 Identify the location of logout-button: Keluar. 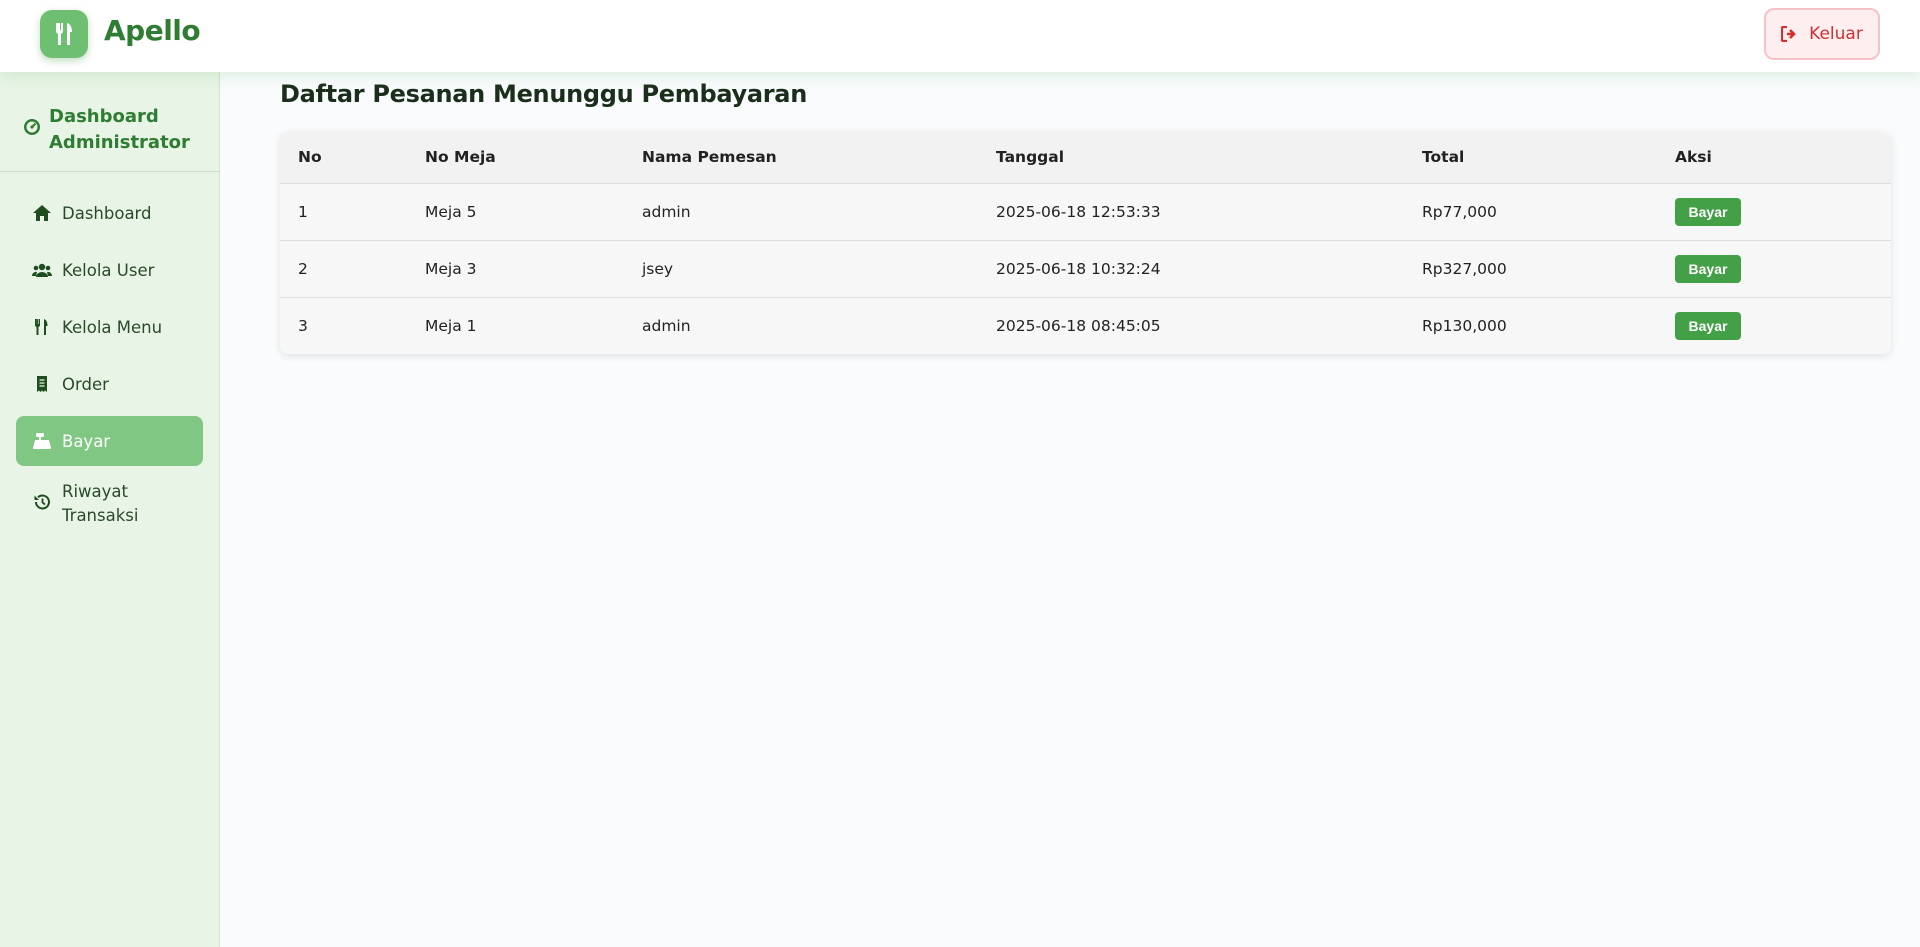
(1822, 34).